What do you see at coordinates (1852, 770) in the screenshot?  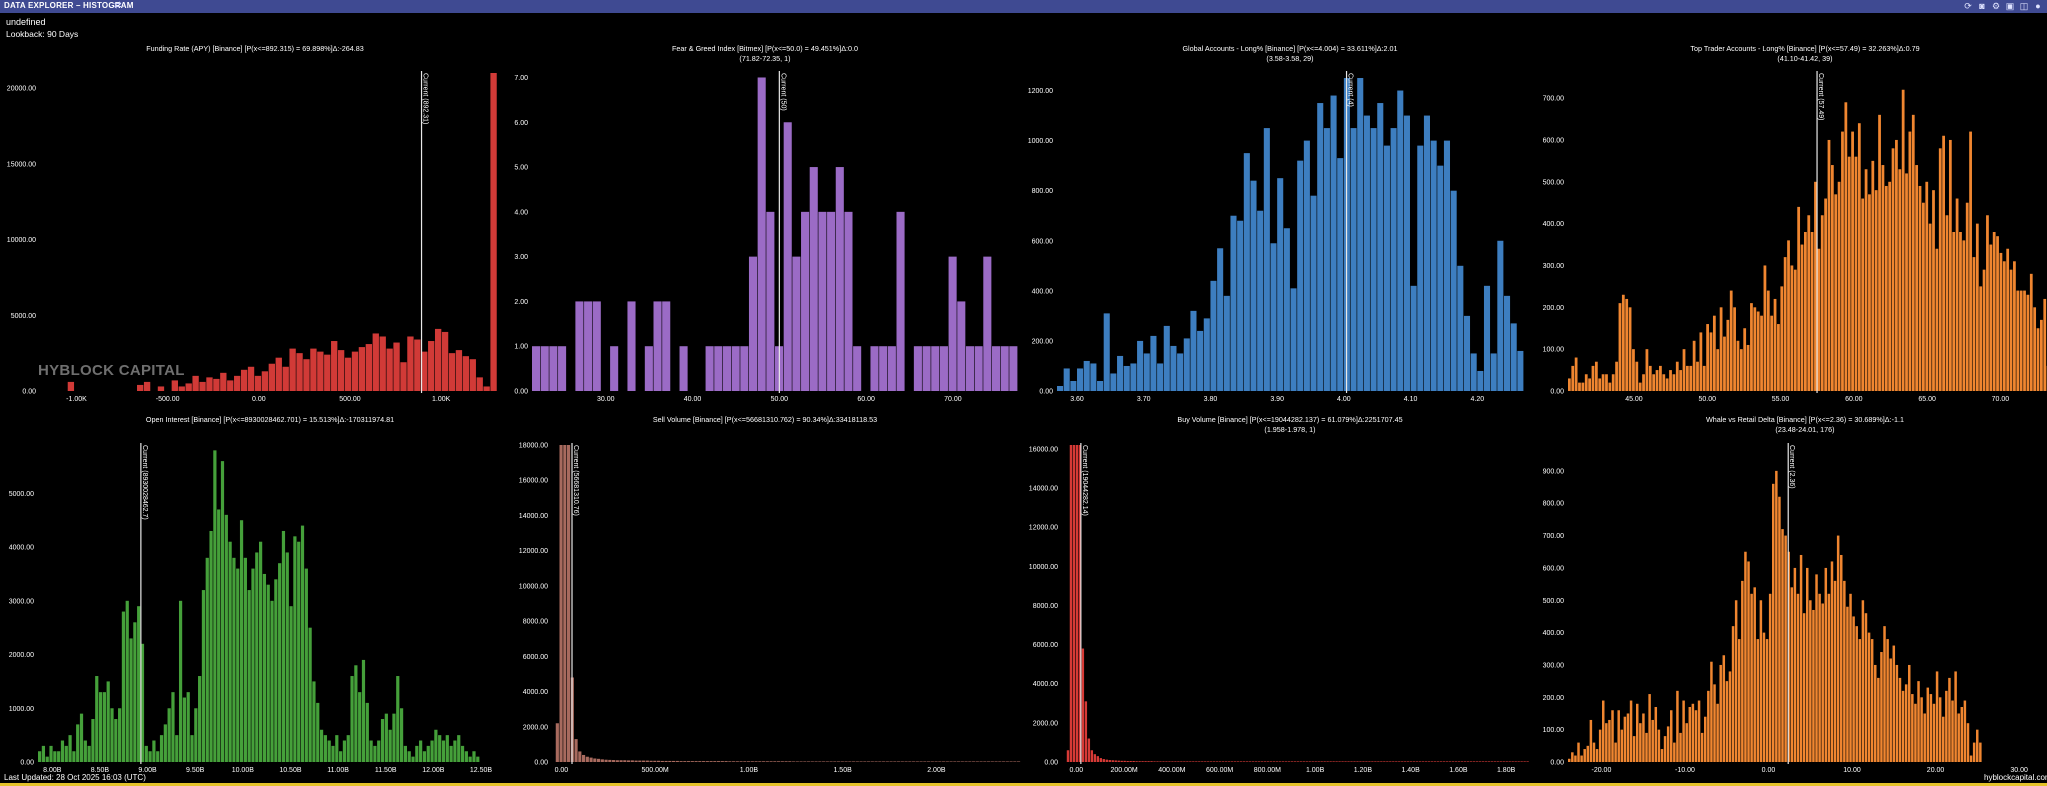 I see `x-tick-label: 10.00` at bounding box center [1852, 770].